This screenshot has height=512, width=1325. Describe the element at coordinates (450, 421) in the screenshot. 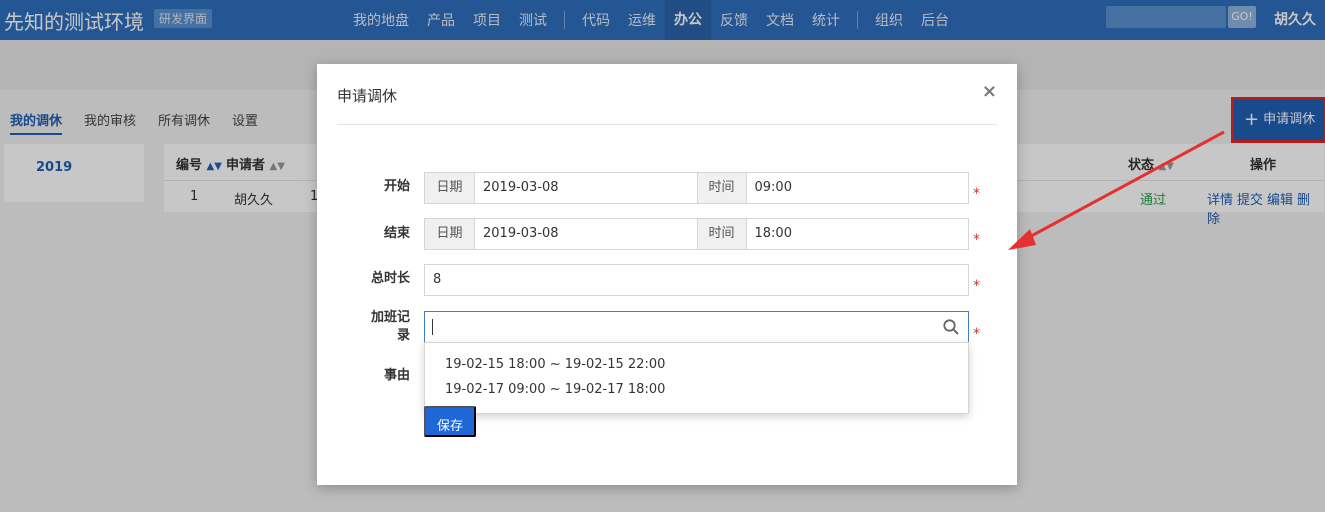

I see `save-button: 保存` at that location.